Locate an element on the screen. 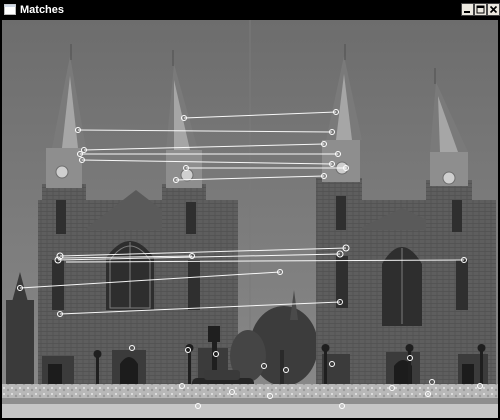 This screenshot has width=500, height=420. window-title: Matches is located at coordinates (42, 10).